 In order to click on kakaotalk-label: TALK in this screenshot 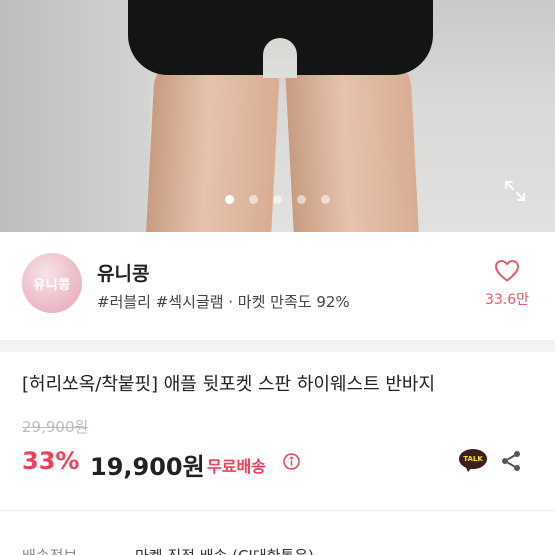, I will do `click(473, 459)`.